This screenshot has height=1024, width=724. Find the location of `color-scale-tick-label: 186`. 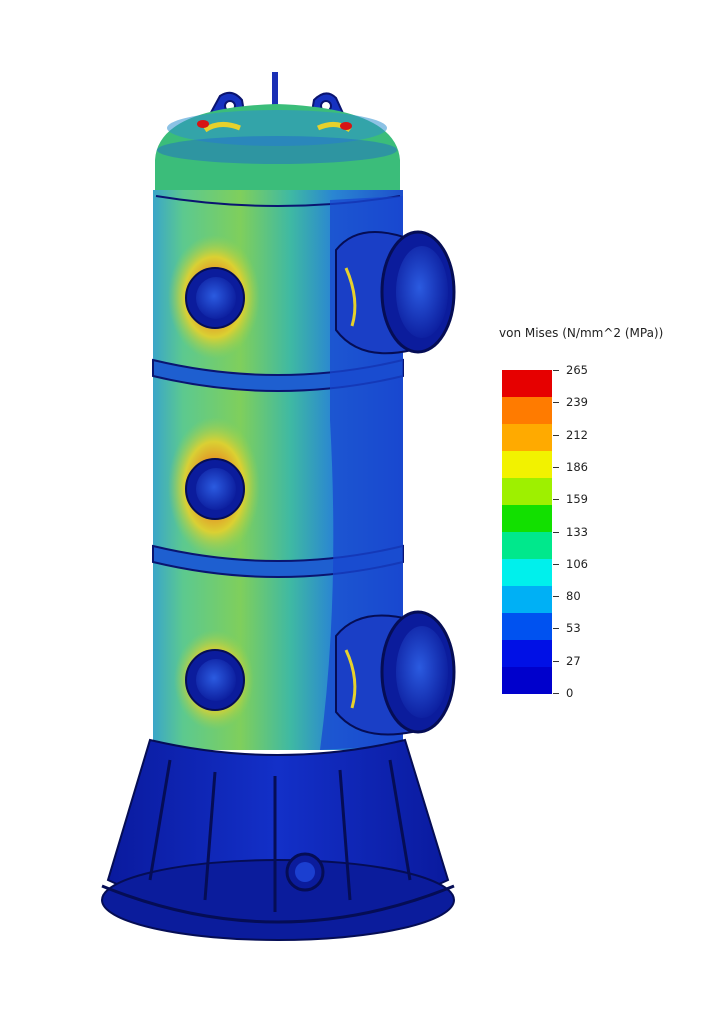

color-scale-tick-label: 186 is located at coordinates (577, 466).